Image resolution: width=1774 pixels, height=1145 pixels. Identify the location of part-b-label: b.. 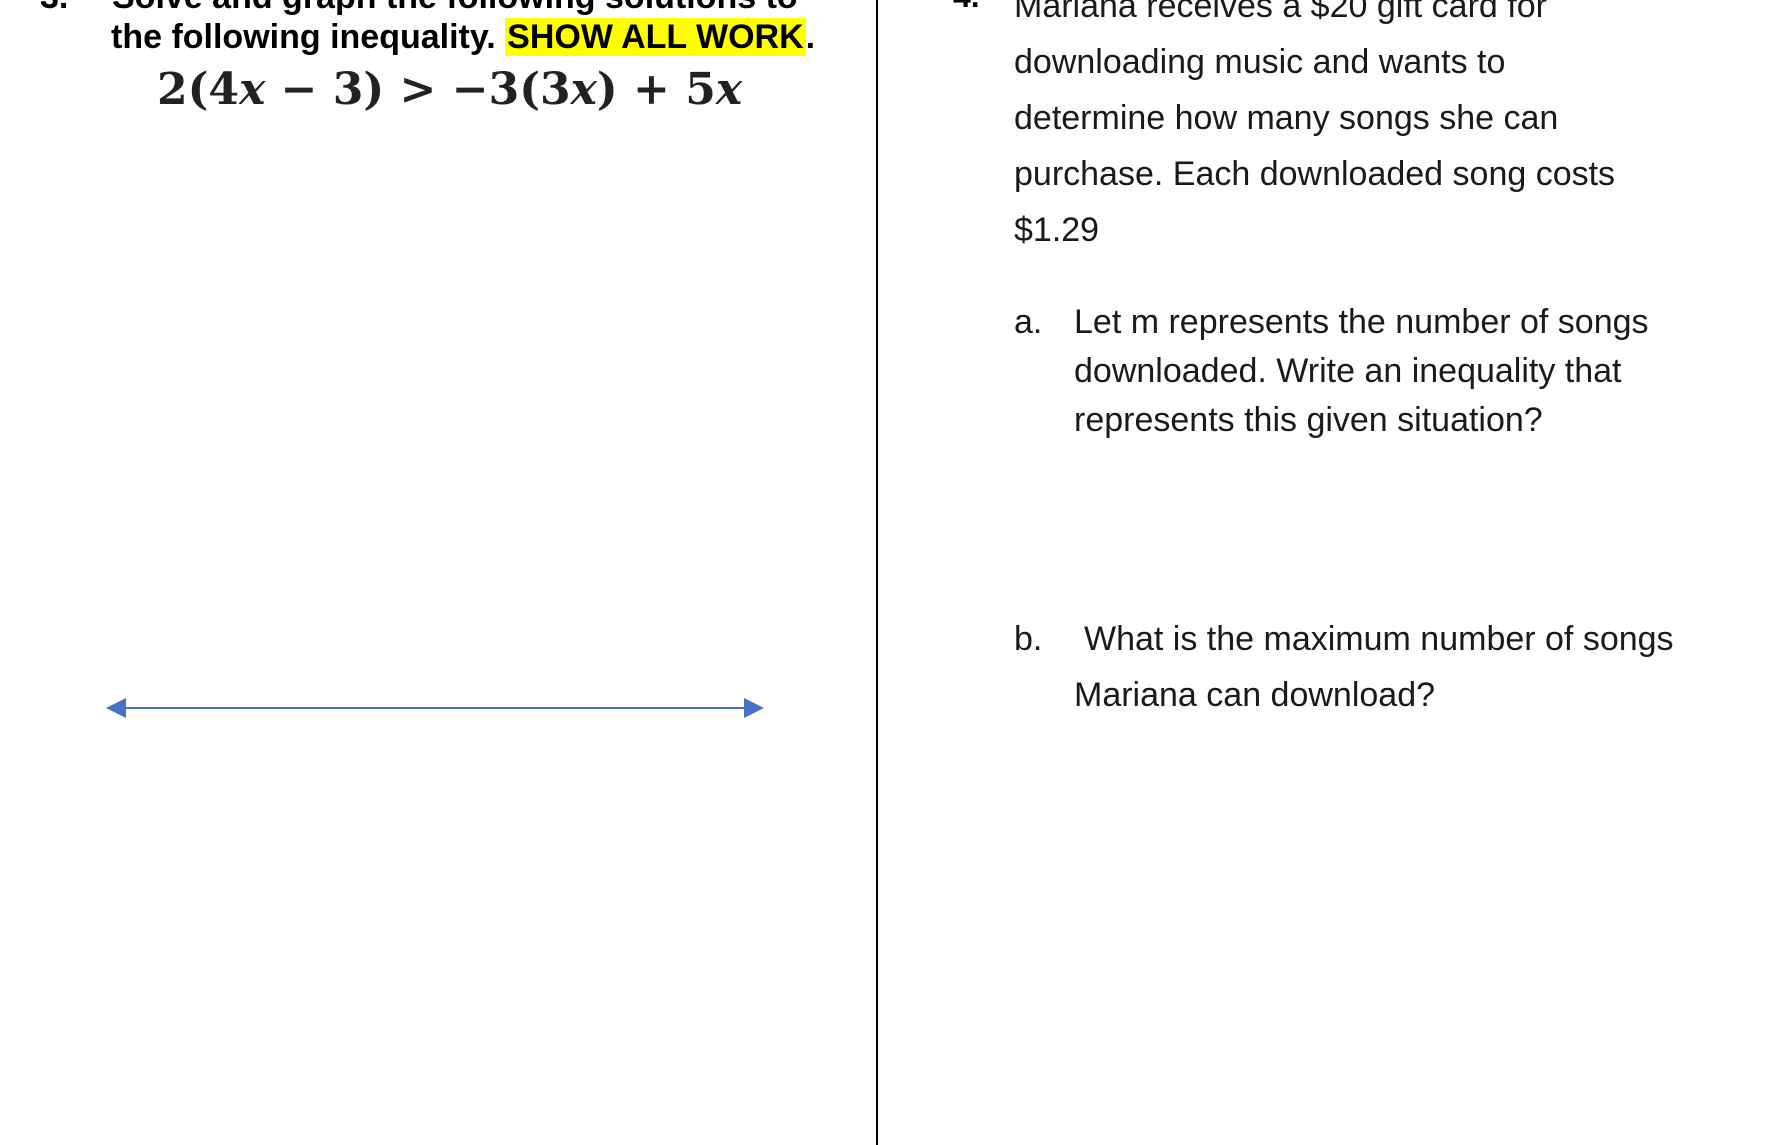
(1028, 639).